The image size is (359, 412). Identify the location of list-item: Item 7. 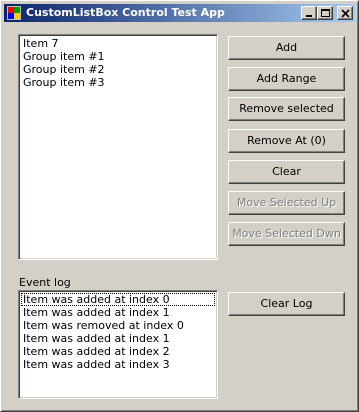
(119, 43).